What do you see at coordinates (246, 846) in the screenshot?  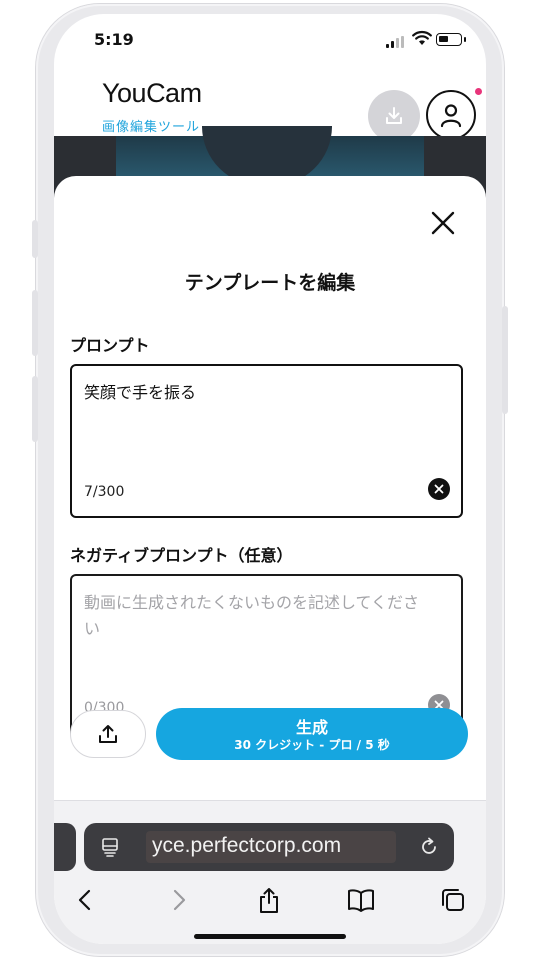 I see `address-text: yce.perfectcorp.com` at bounding box center [246, 846].